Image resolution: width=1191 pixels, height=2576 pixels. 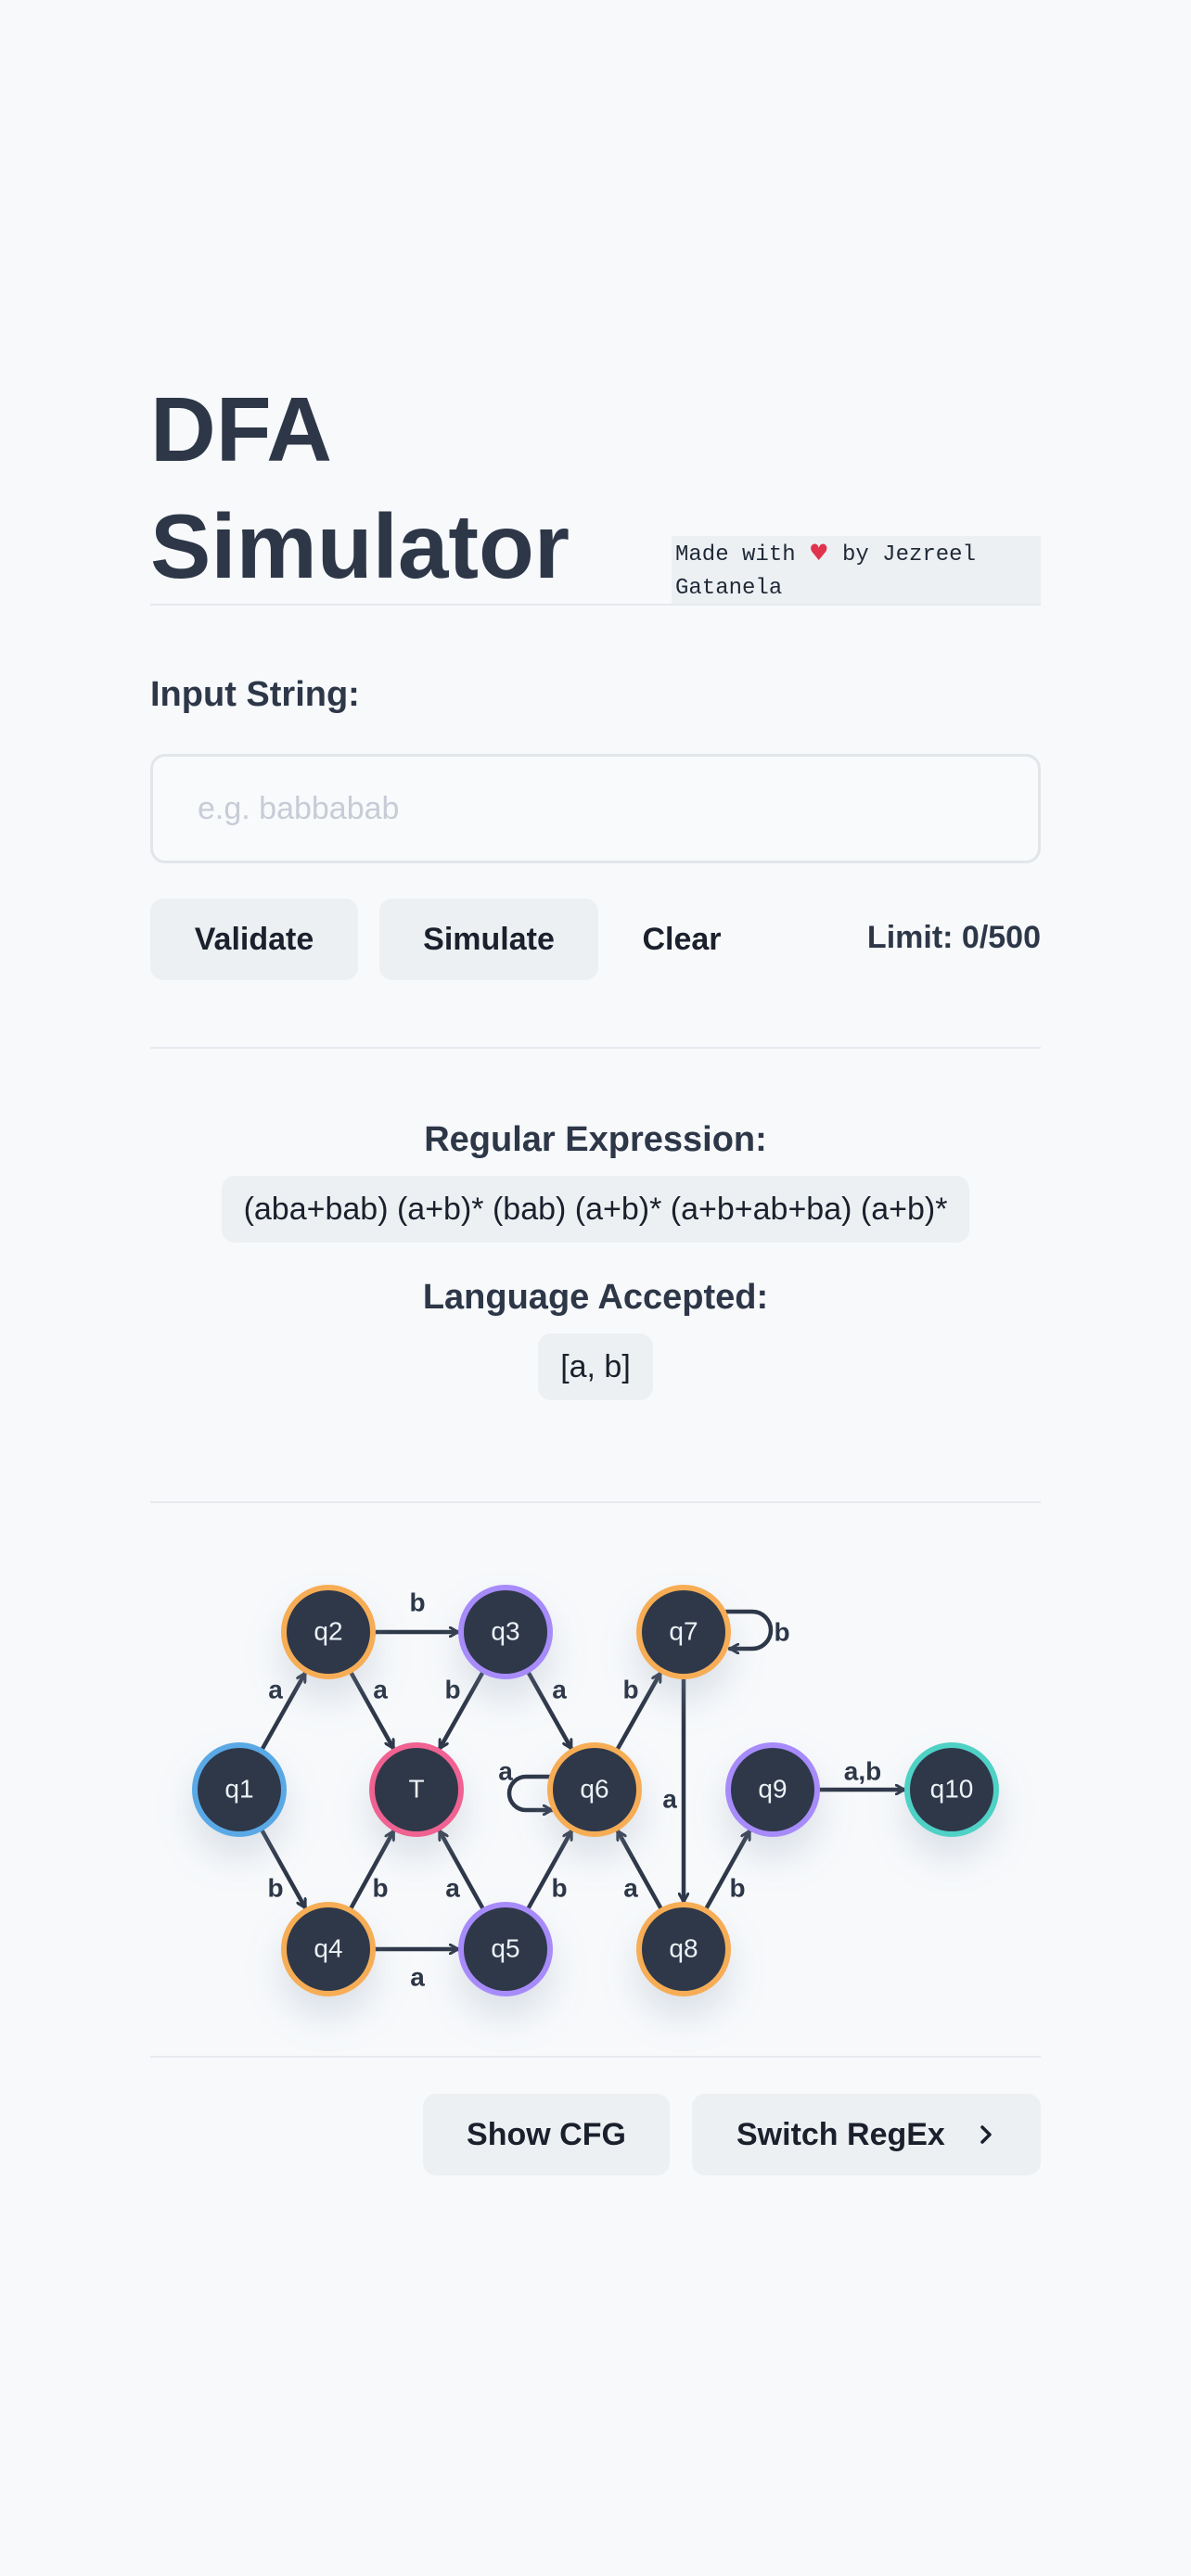 I want to click on transition-label-q7-q8: a, so click(x=669, y=1799).